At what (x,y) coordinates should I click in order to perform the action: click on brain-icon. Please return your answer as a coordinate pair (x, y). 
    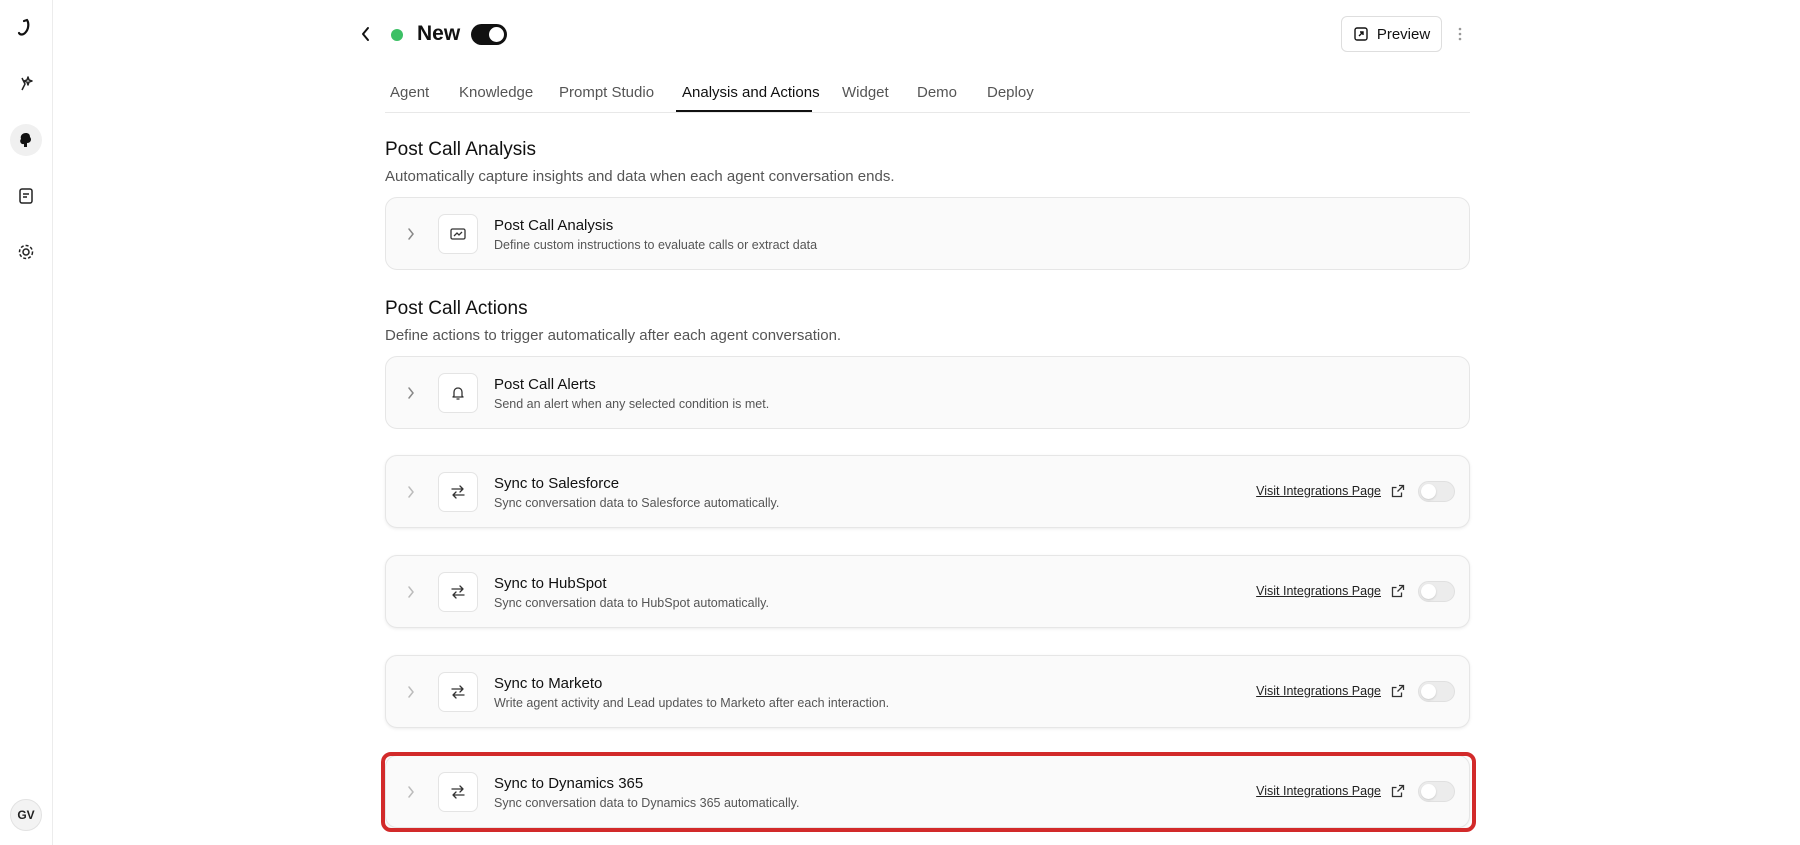
    Looking at the image, I should click on (25, 140).